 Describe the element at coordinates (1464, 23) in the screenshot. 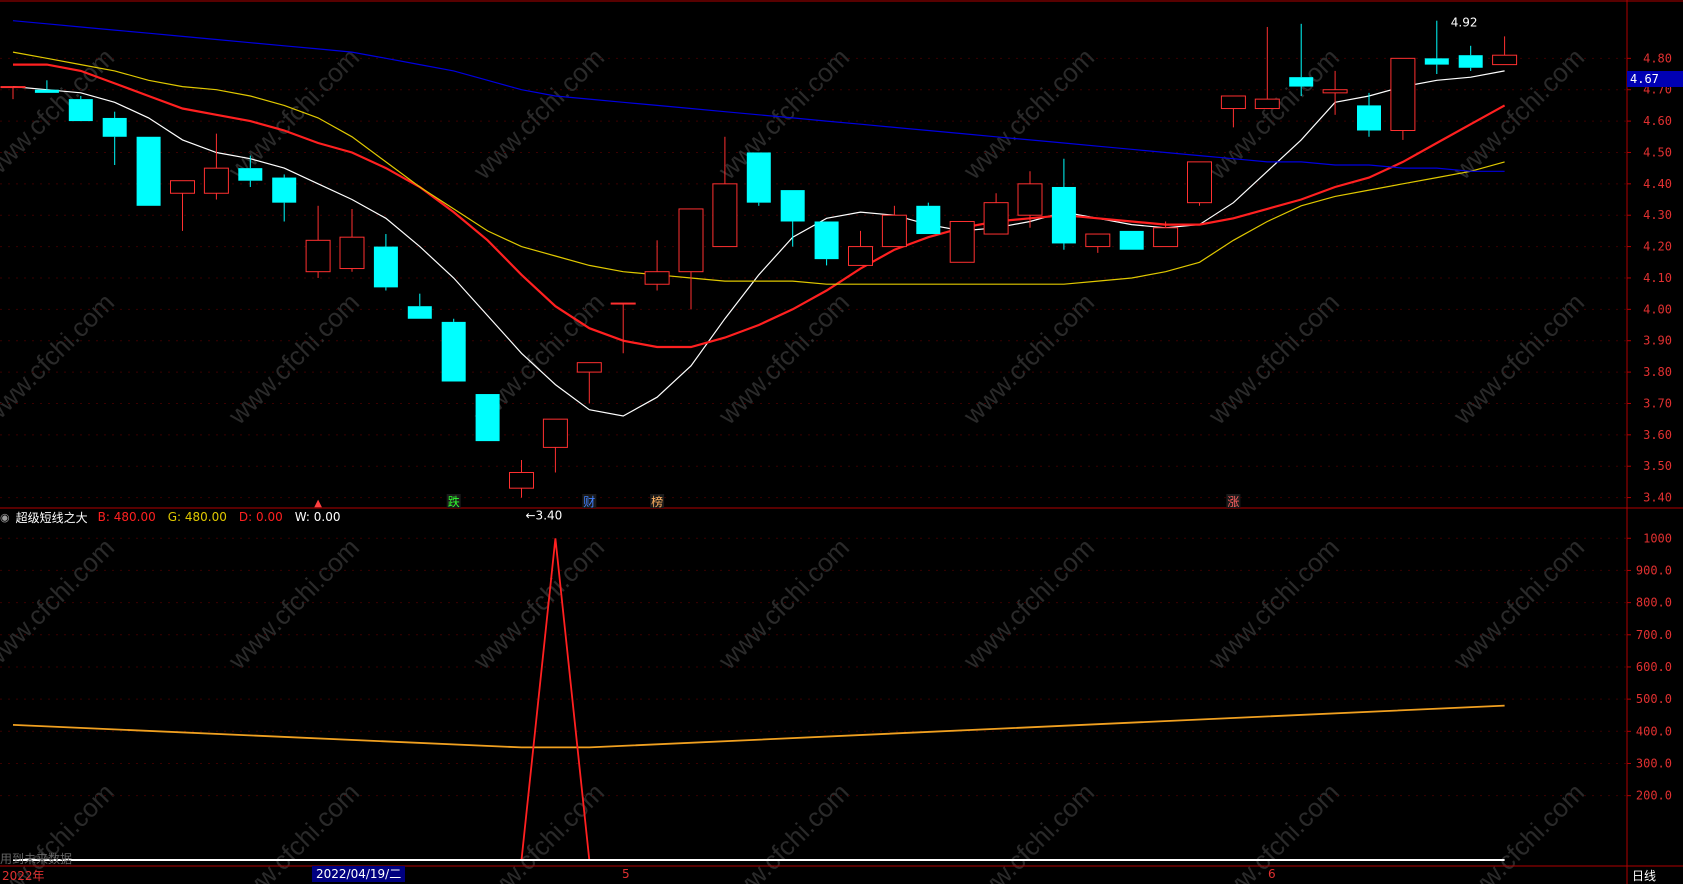

I see `high-price-label: 4.92` at that location.